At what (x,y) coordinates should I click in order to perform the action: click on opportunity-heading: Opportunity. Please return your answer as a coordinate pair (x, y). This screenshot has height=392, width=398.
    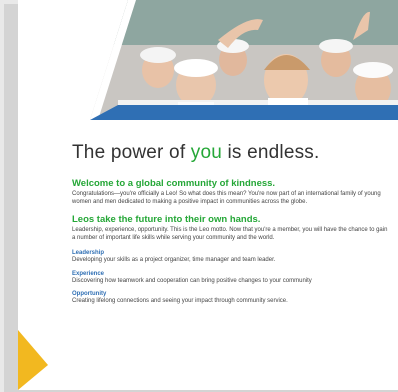
    Looking at the image, I should click on (89, 294).